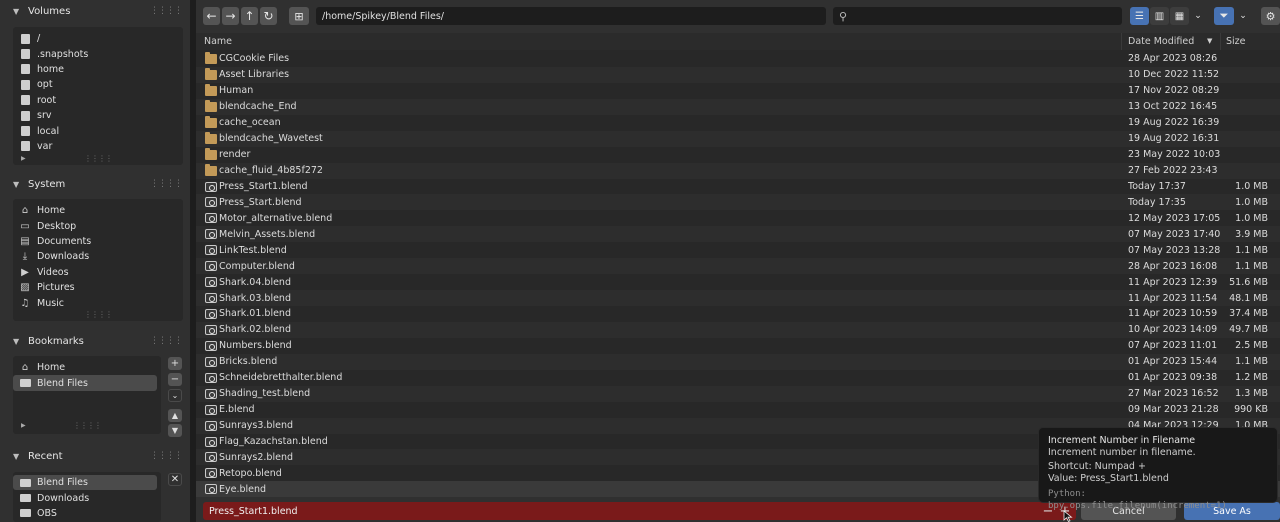  Describe the element at coordinates (98, 53) in the screenshot. I see `sidebar-item-volumes: .snapshots` at that location.